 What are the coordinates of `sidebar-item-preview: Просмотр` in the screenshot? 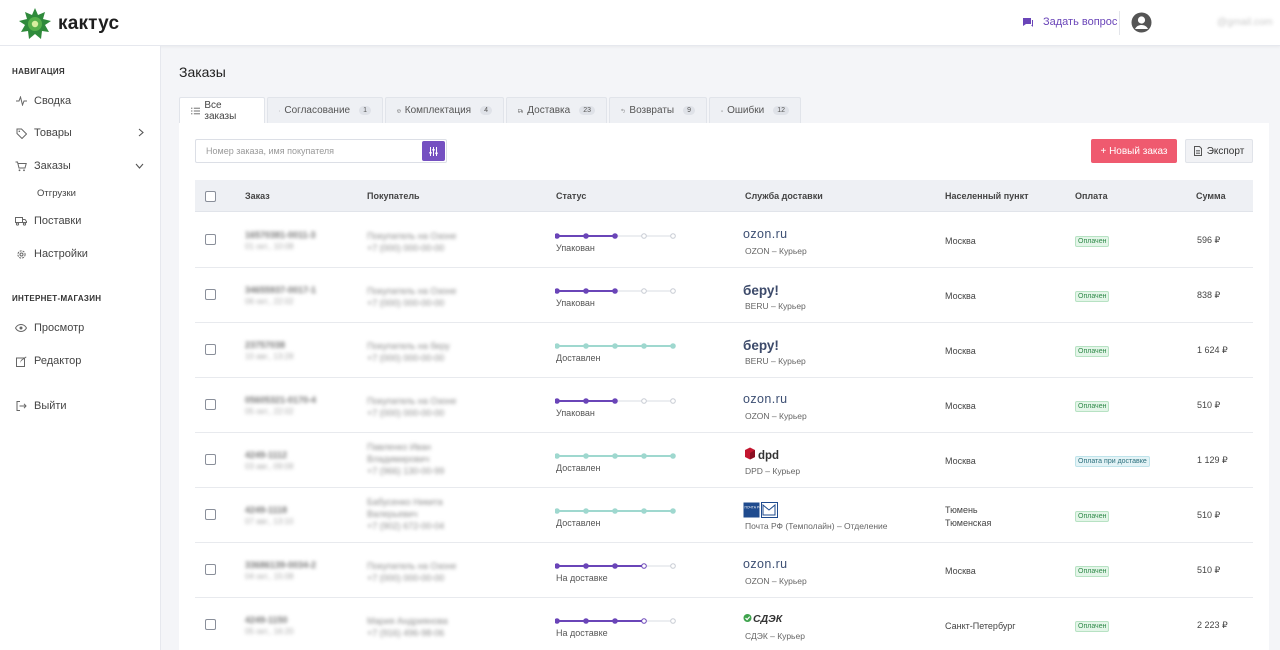 It's located at (82, 328).